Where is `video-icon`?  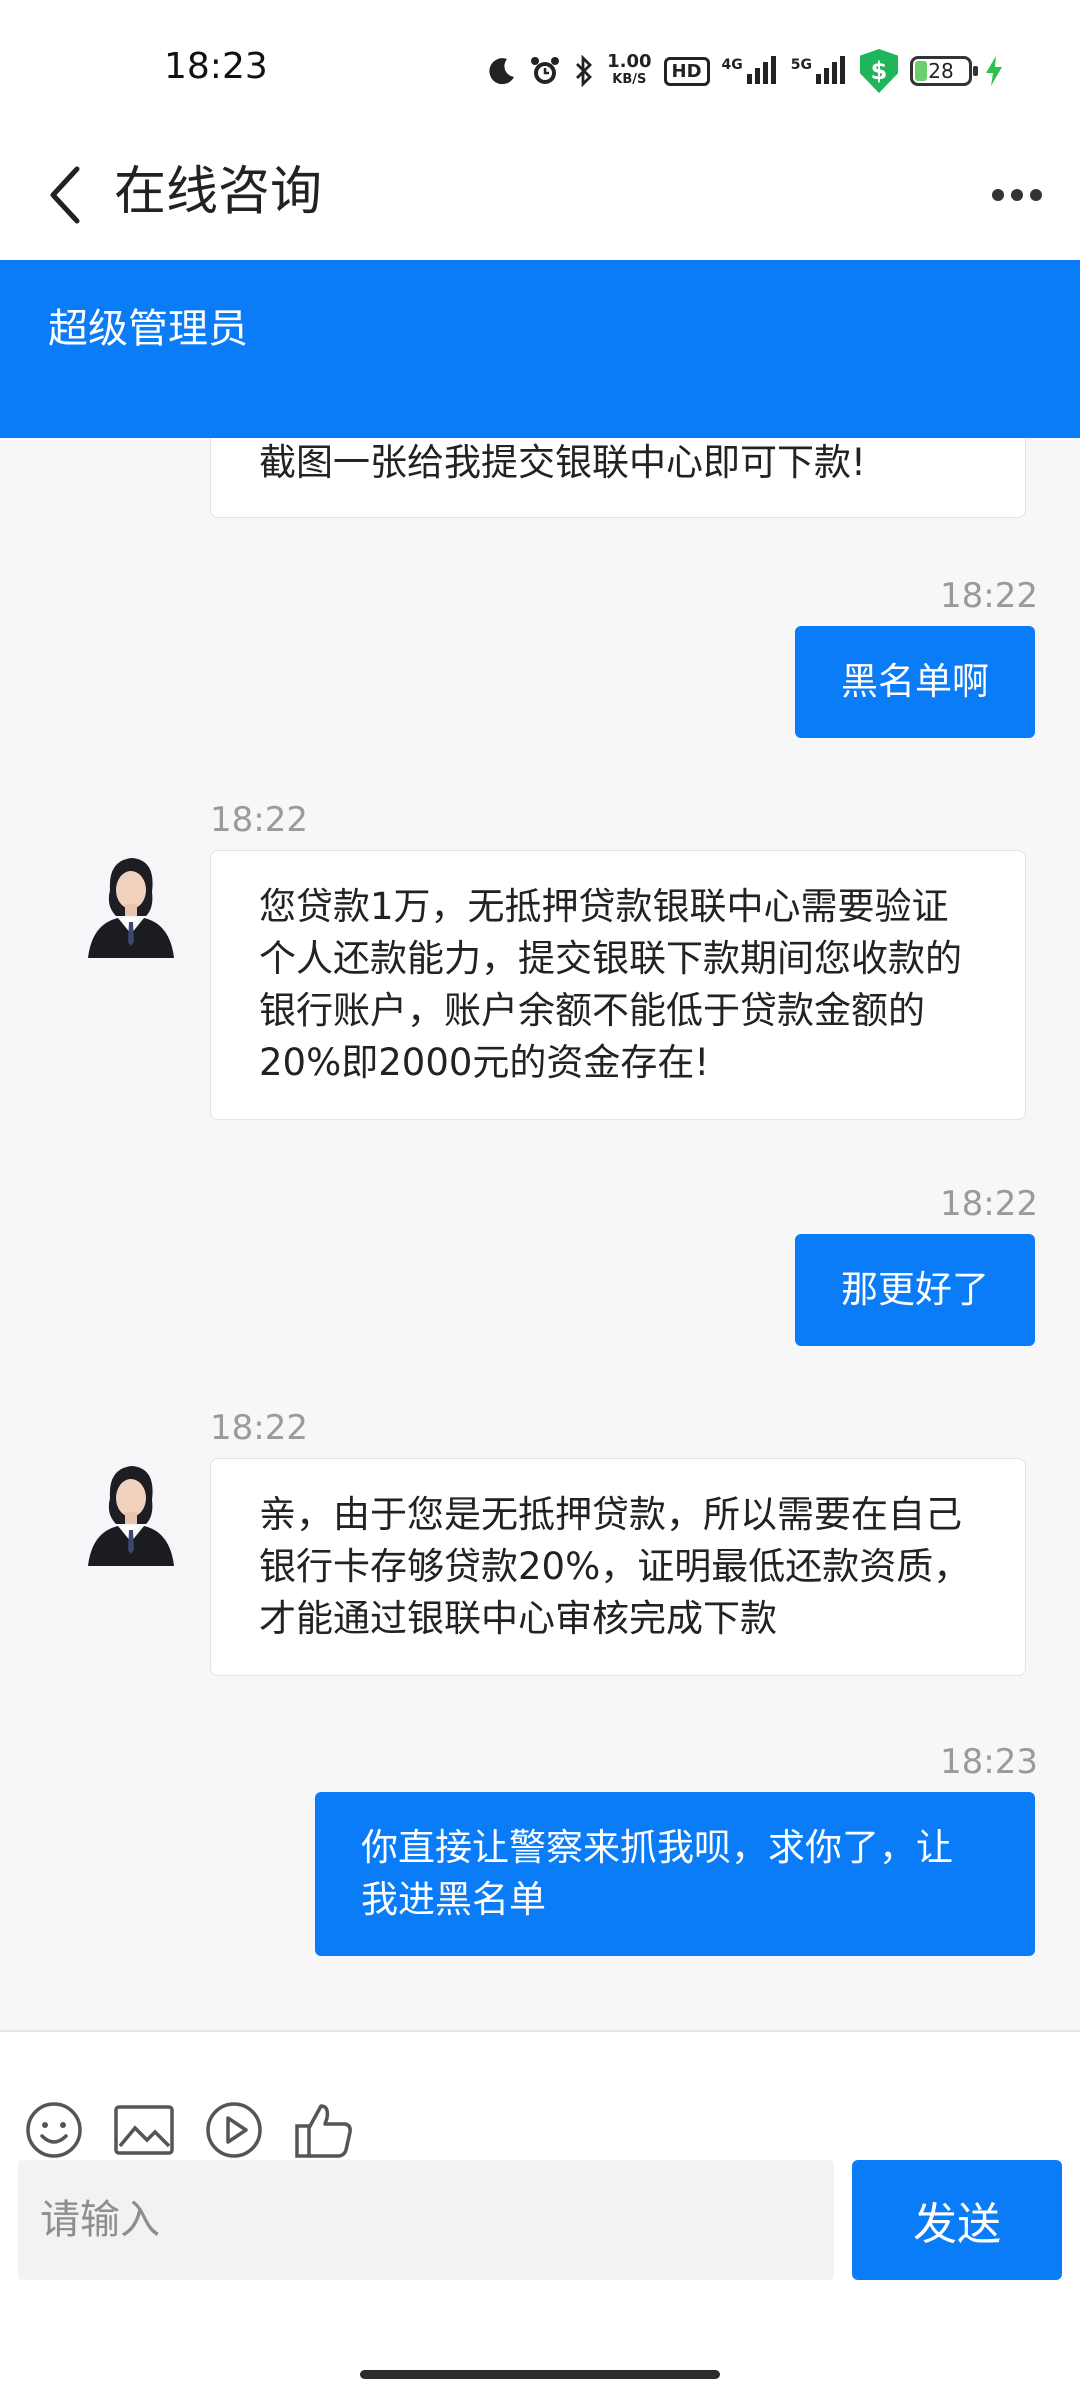
video-icon is located at coordinates (234, 2130).